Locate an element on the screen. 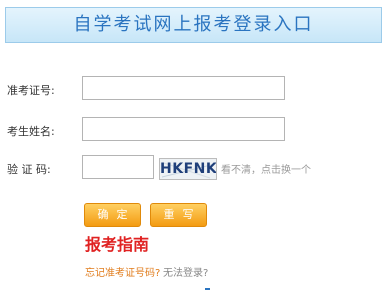 The height and width of the screenshot is (294, 392). captcha-input is located at coordinates (118, 167).